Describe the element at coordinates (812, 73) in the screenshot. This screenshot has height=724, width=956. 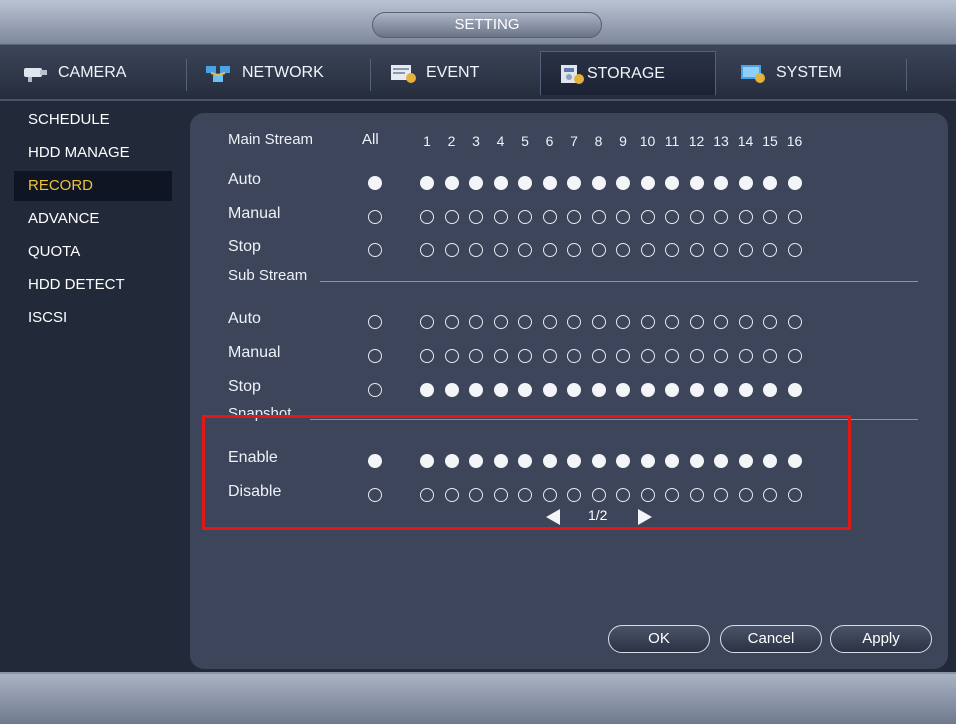
I see `tab-system: SYSTEM` at that location.